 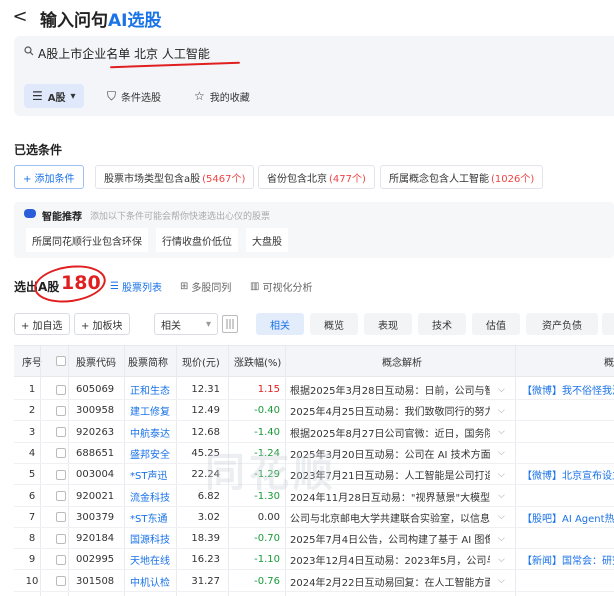 I want to click on stock-code: 605069, so click(x=95, y=389).